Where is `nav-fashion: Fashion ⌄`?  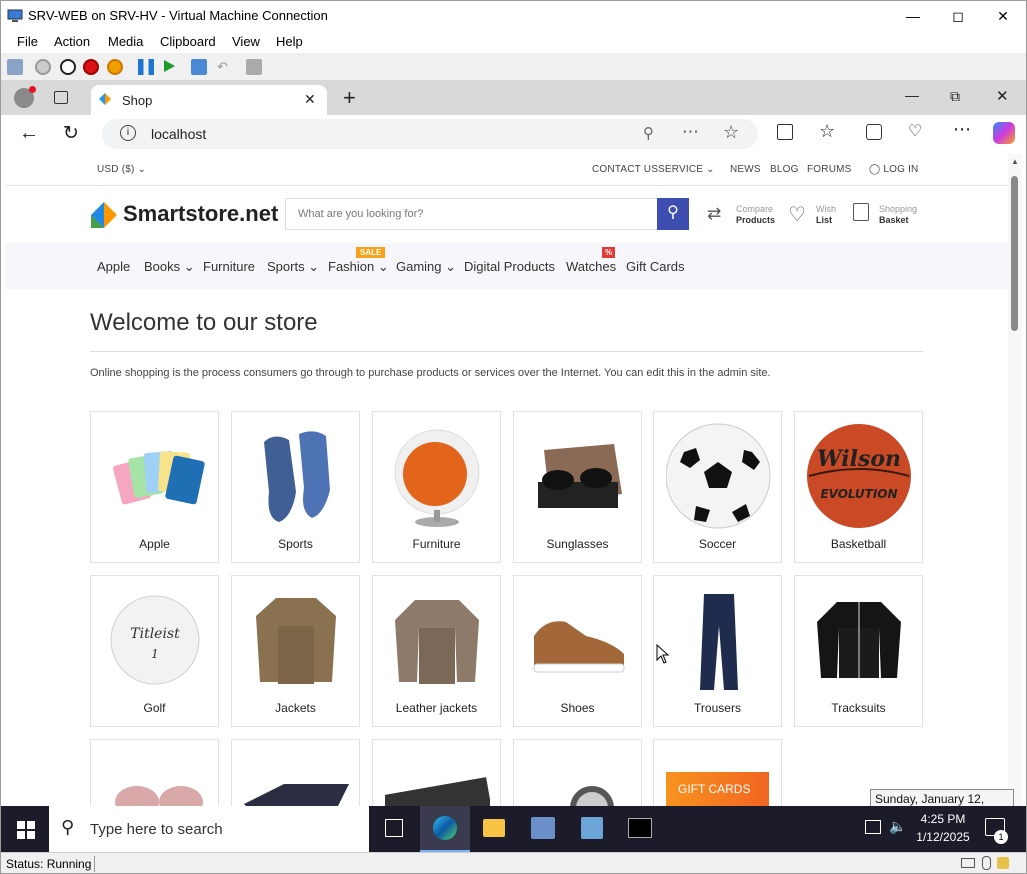 nav-fashion: Fashion ⌄ is located at coordinates (358, 267).